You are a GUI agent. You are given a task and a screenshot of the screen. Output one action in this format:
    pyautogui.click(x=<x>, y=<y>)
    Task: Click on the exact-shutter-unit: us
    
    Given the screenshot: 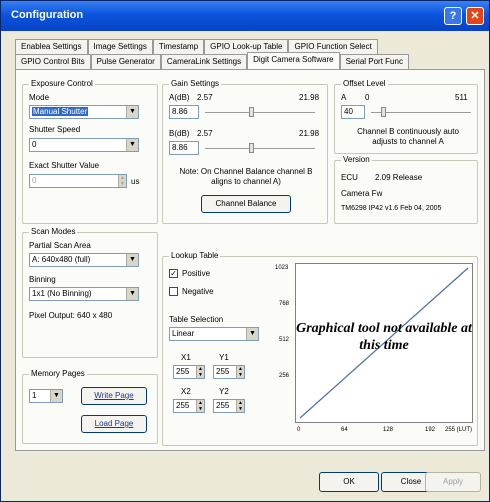 What is the action you would take?
    pyautogui.click(x=135, y=181)
    